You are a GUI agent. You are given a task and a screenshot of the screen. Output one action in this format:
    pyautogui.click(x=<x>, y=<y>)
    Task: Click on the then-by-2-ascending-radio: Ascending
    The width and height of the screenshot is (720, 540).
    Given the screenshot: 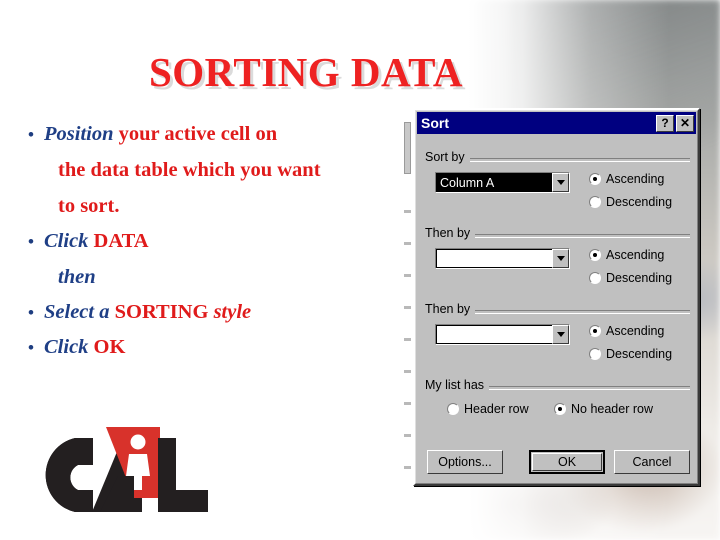 What is the action you would take?
    pyautogui.click(x=626, y=331)
    